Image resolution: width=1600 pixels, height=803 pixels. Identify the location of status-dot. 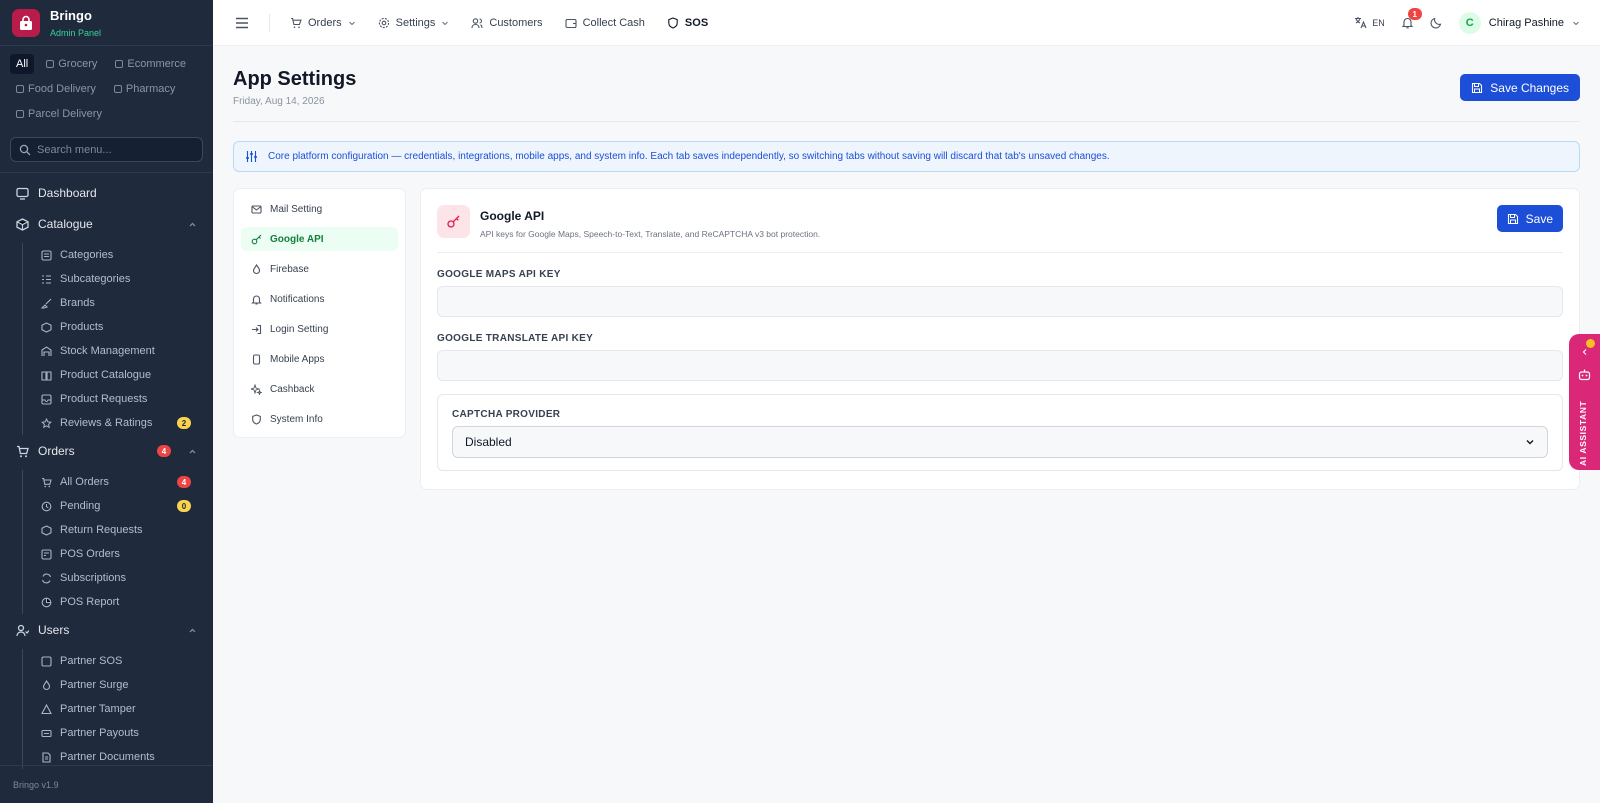
(1590, 343).